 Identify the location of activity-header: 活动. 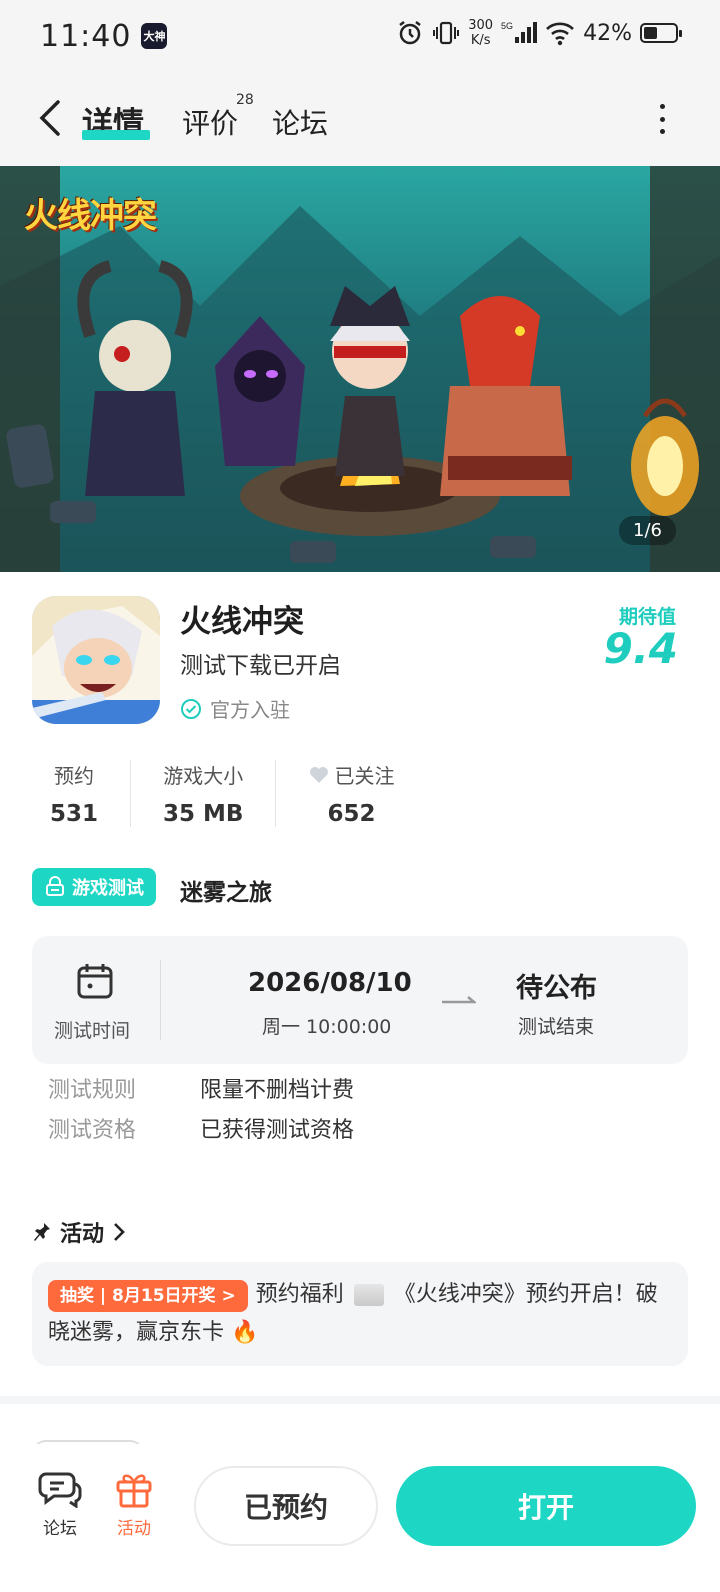
(79, 1232).